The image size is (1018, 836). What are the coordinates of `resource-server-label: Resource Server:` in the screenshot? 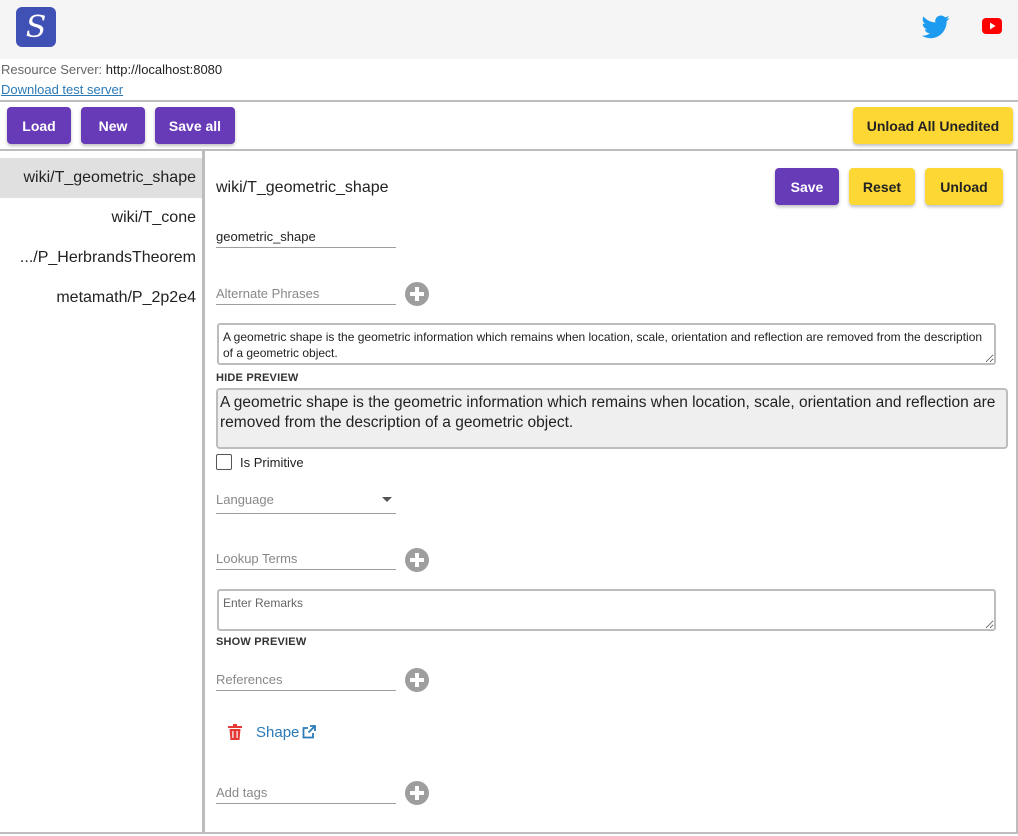 It's located at (52, 69).